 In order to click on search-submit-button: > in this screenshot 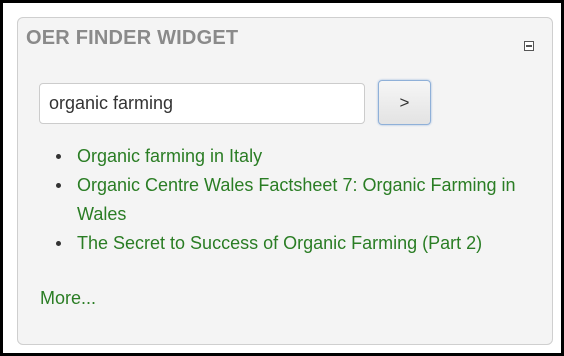, I will do `click(404, 102)`.